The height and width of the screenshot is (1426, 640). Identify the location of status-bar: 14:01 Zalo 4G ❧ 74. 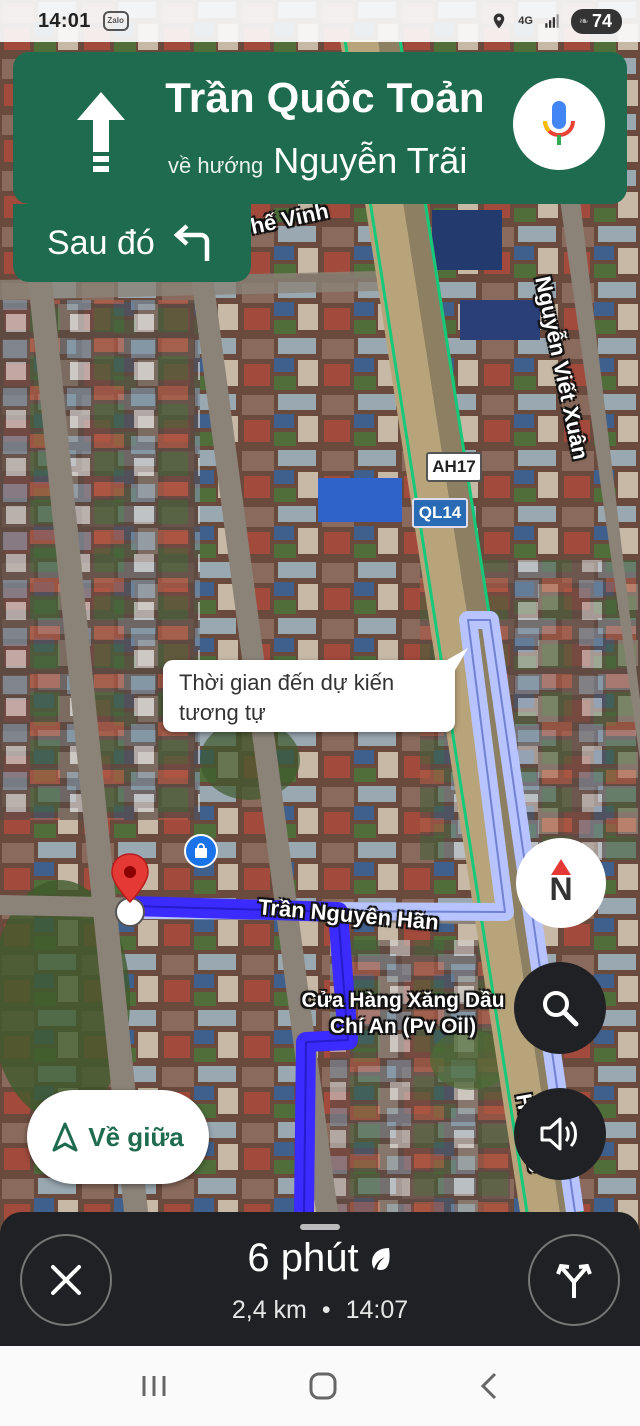
(320, 21).